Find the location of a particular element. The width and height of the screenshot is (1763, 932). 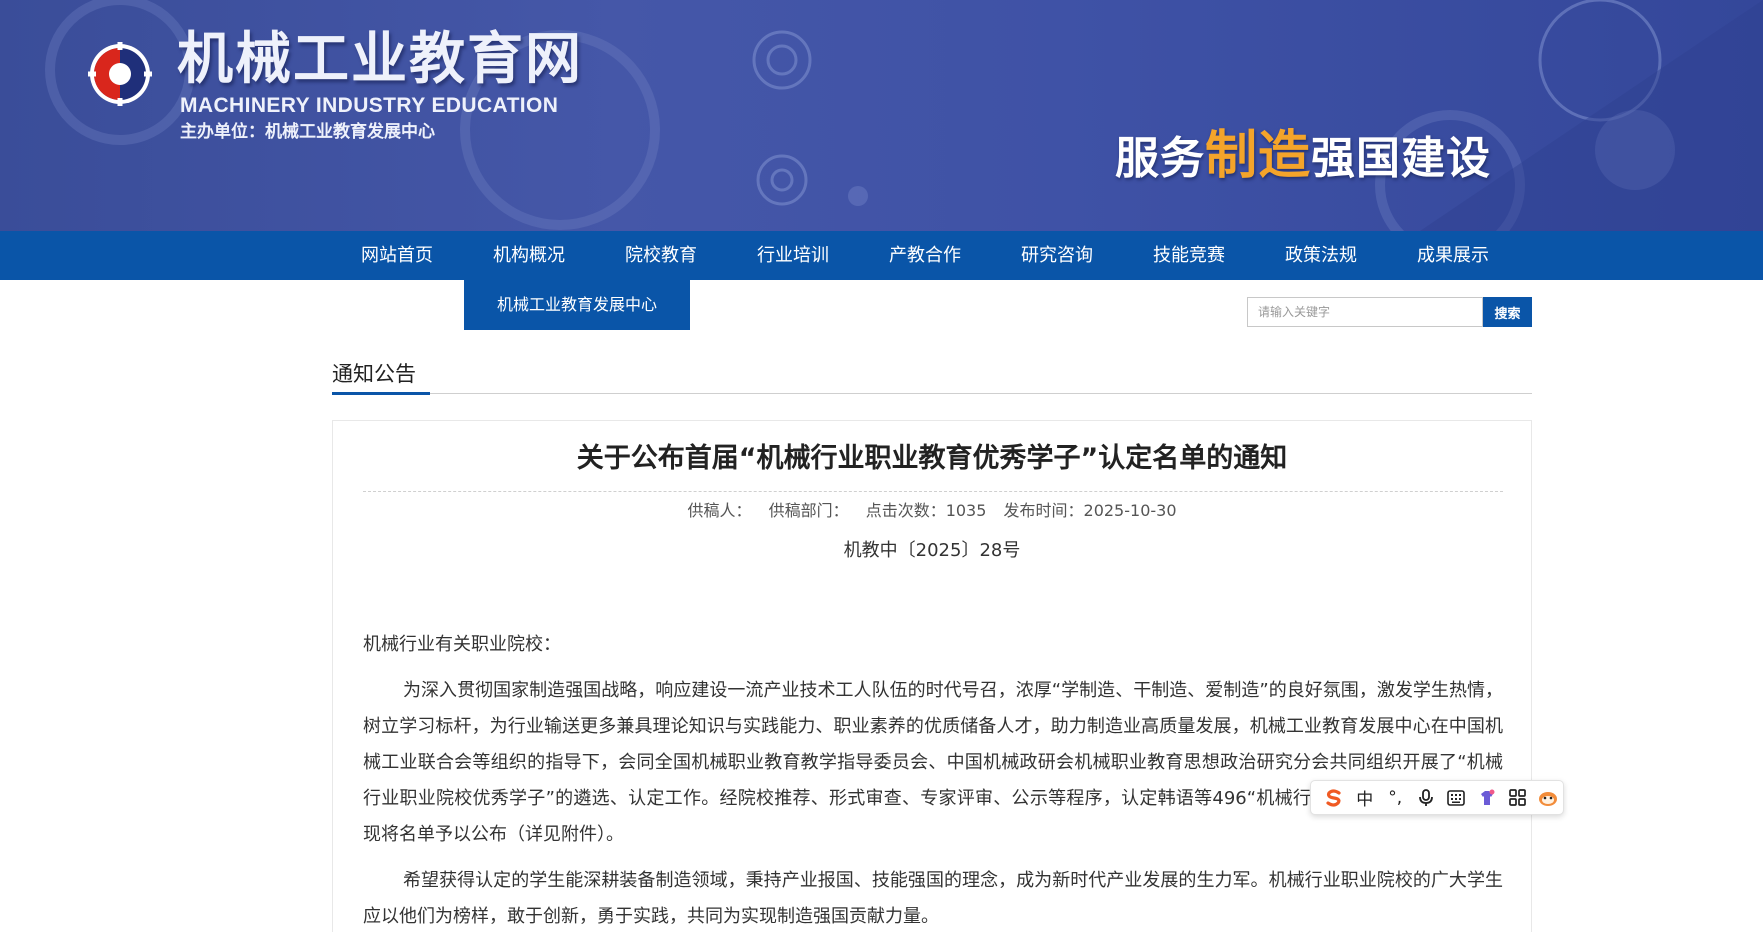

slogan: 服务制造强国建设 is located at coordinates (1303, 157).